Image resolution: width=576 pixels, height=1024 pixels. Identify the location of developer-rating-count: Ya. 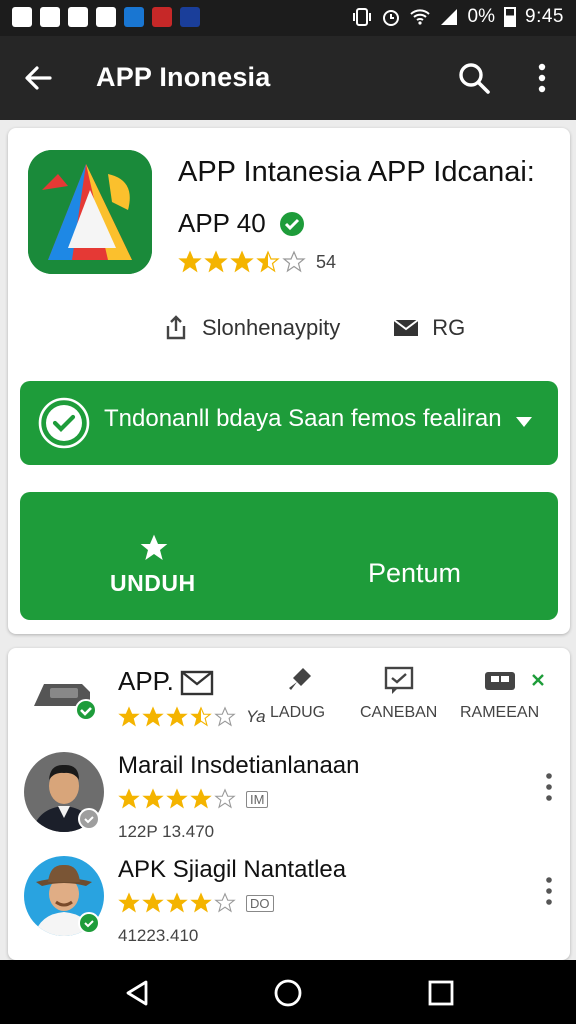
(256, 716).